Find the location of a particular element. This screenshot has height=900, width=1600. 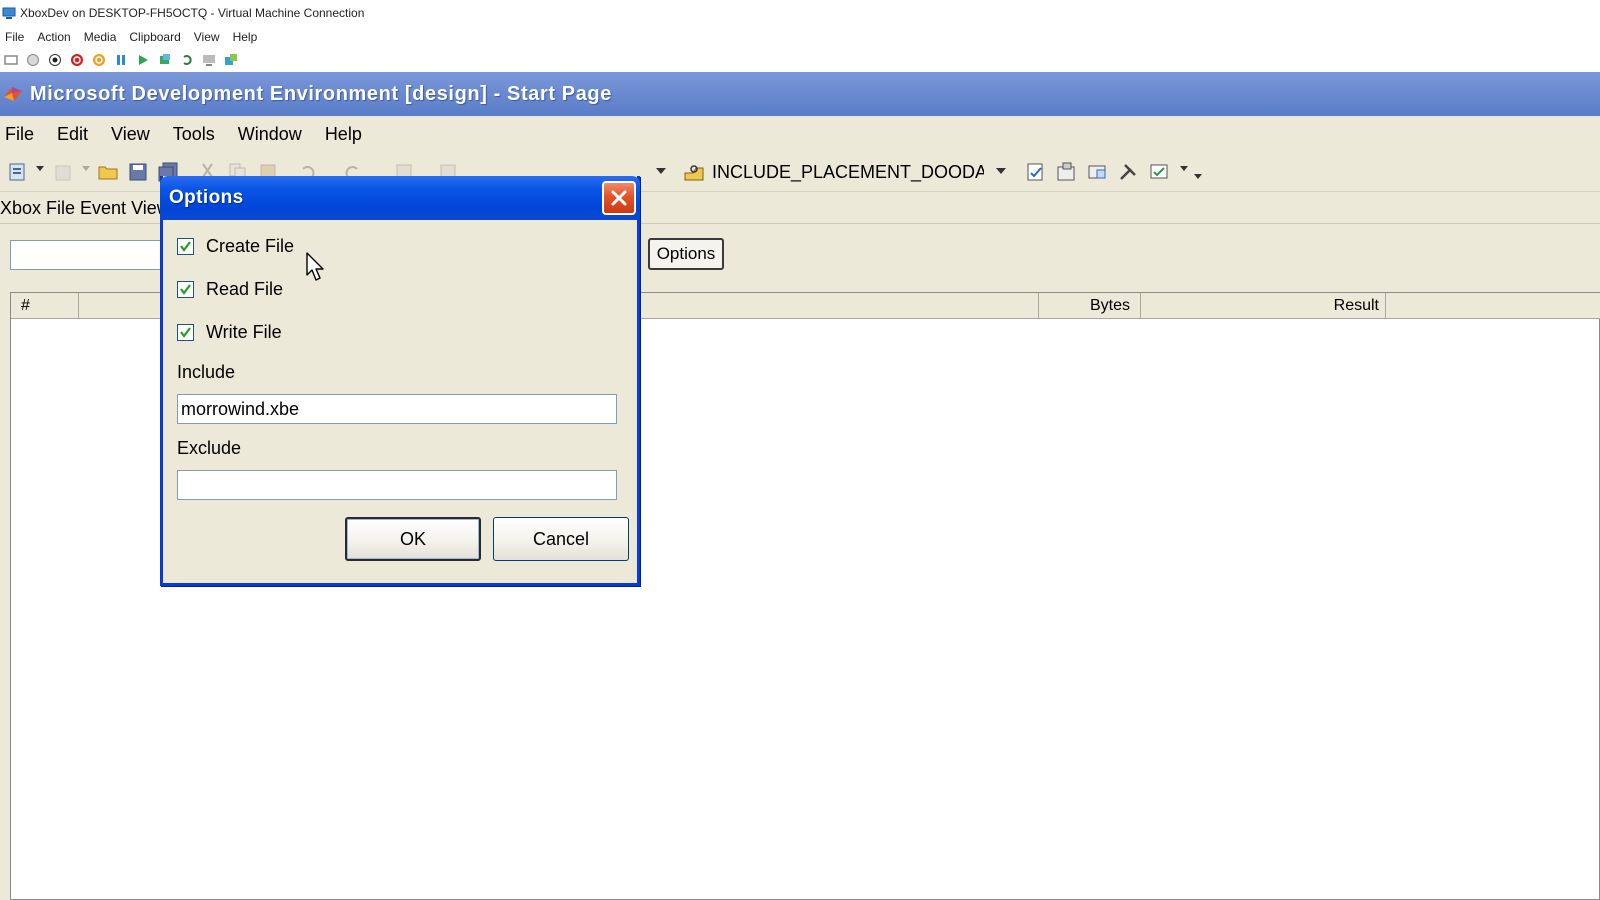

checkpoint-icon is located at coordinates (165, 60).